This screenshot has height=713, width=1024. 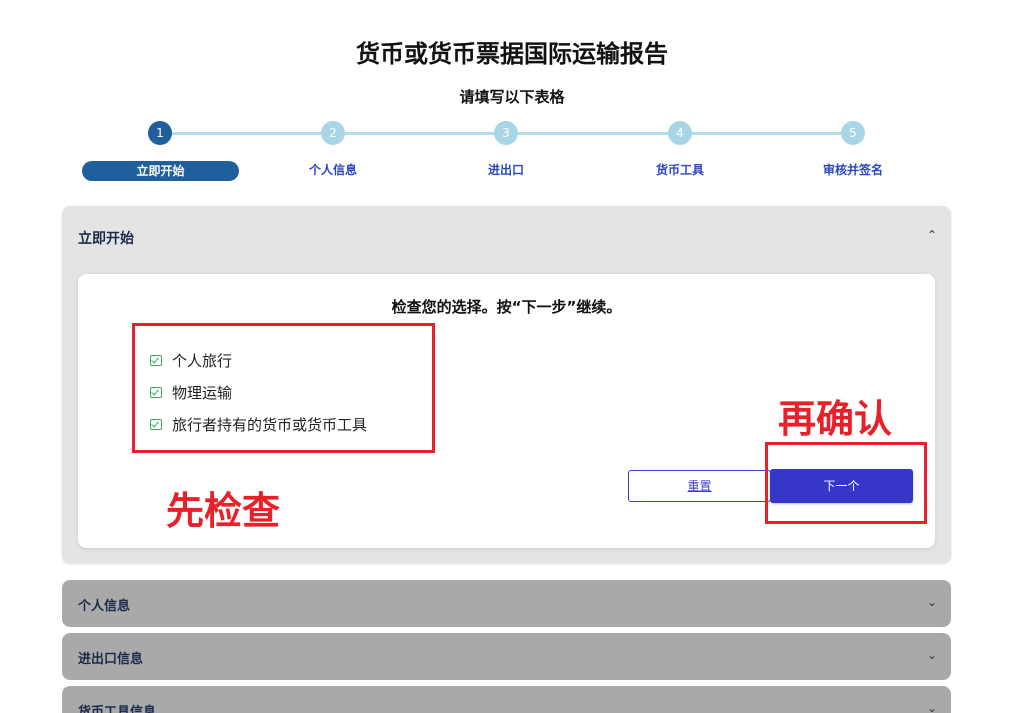 I want to click on step-3-label: 进出口, so click(x=506, y=169).